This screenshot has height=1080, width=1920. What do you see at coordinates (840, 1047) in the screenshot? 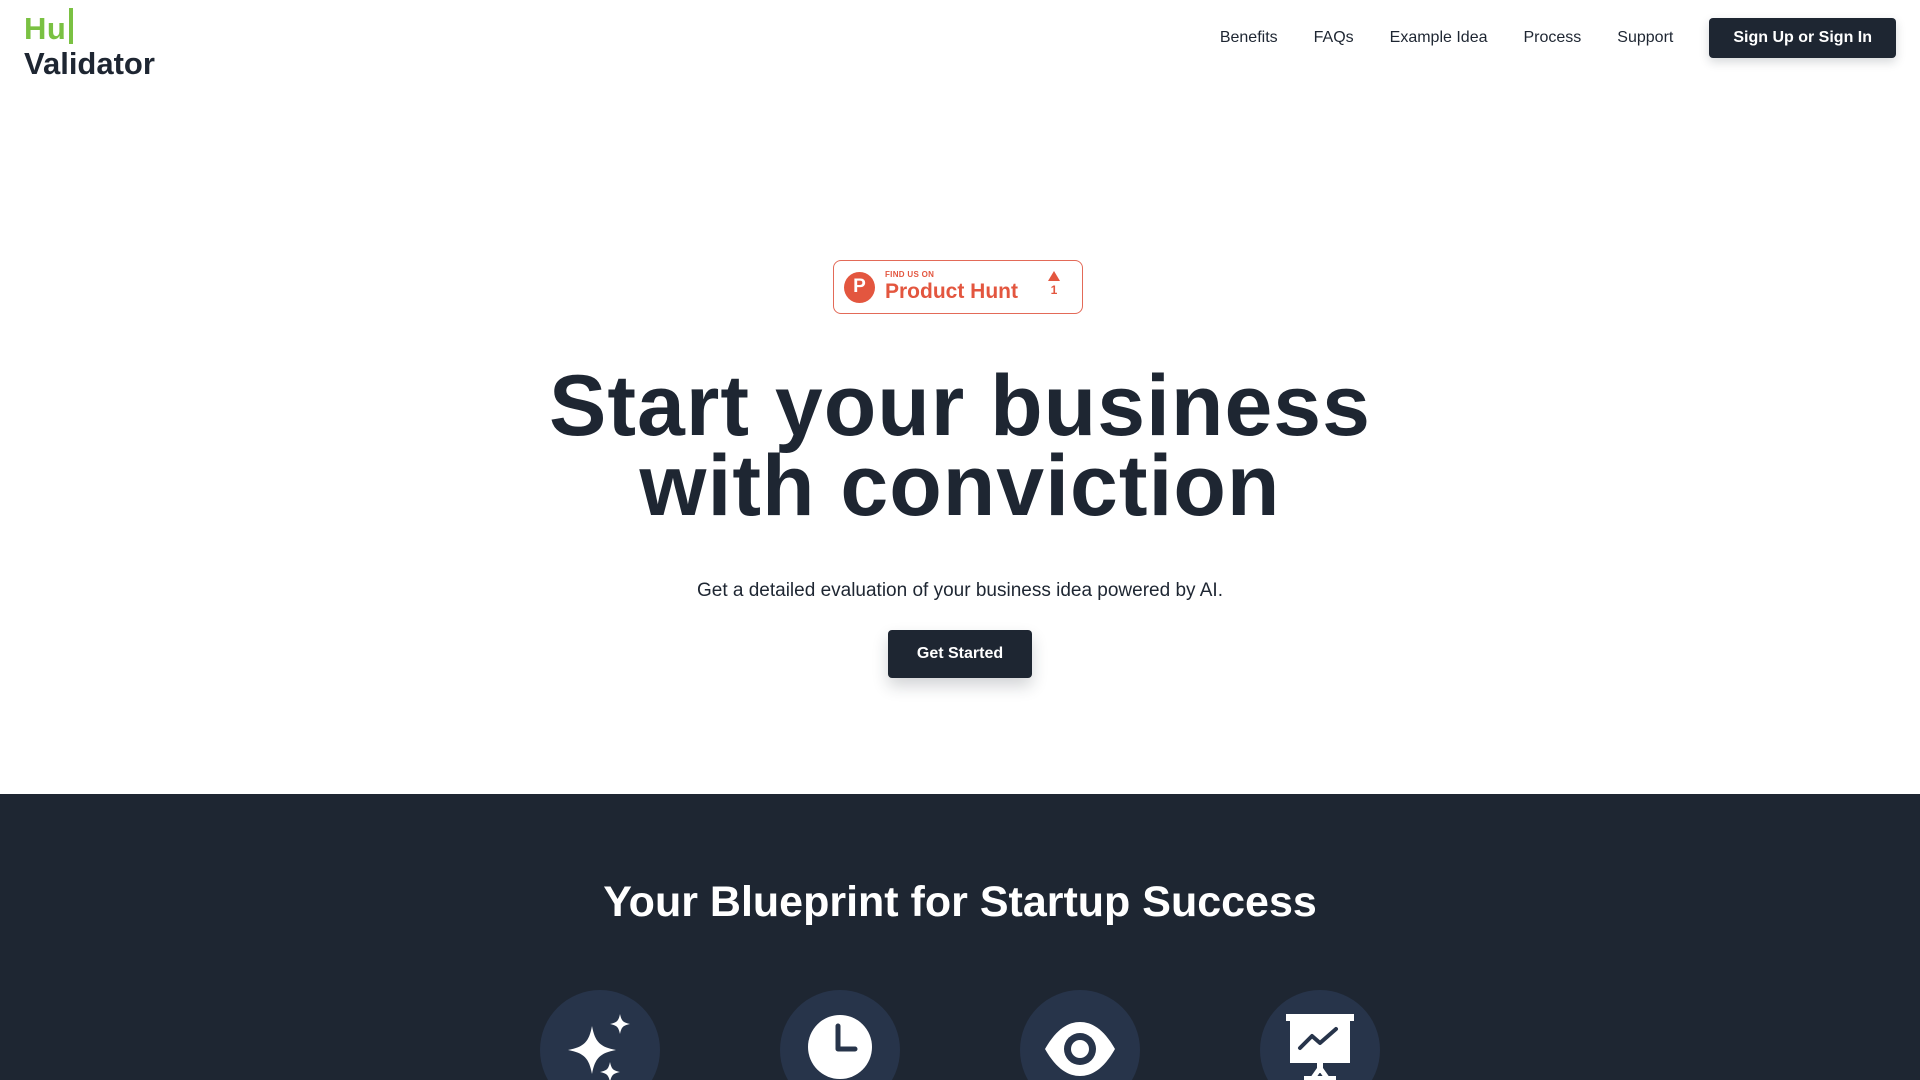
I see `clock-icon` at bounding box center [840, 1047].